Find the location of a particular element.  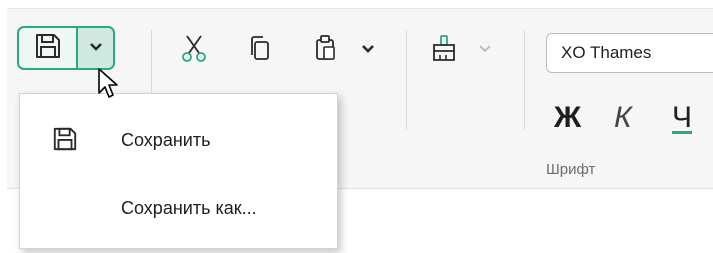

font-group-label: Шрифт is located at coordinates (571, 169).